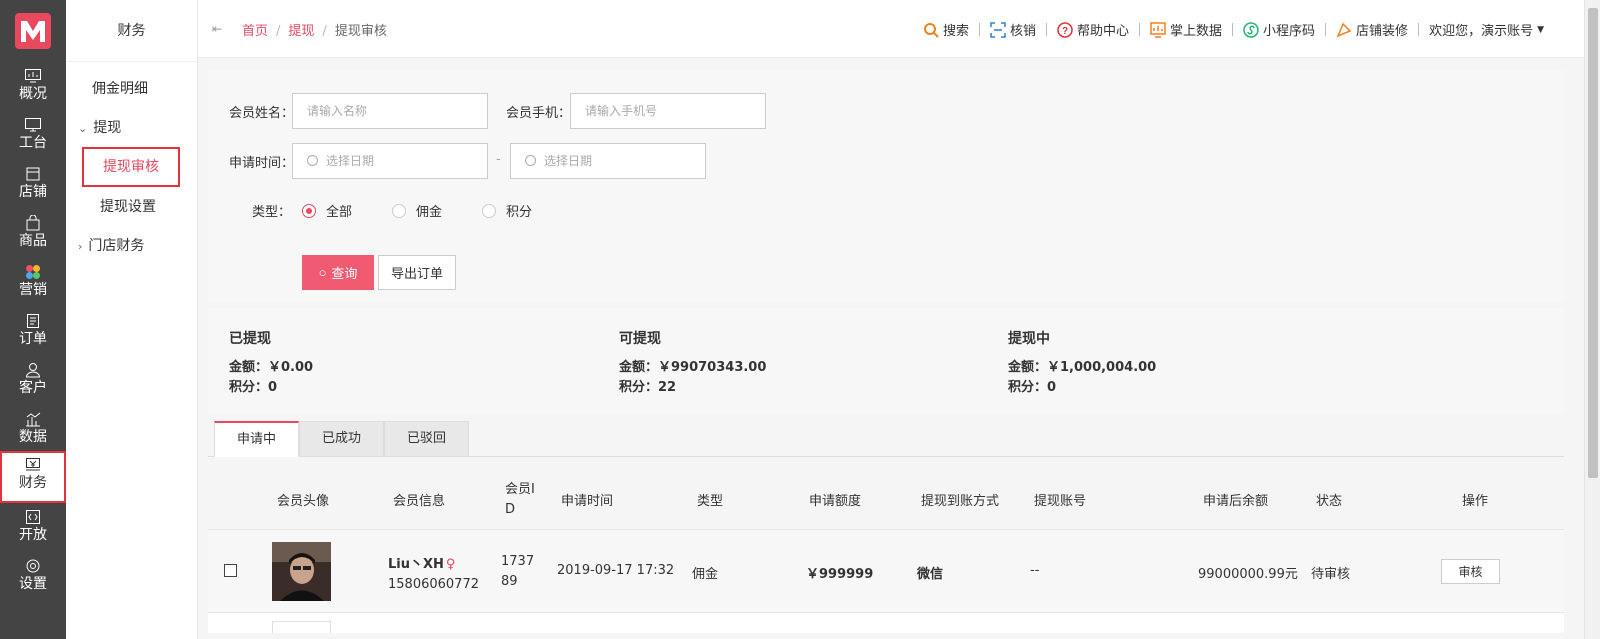 The height and width of the screenshot is (639, 1600). I want to click on top-link-search: 搜索, so click(946, 29).